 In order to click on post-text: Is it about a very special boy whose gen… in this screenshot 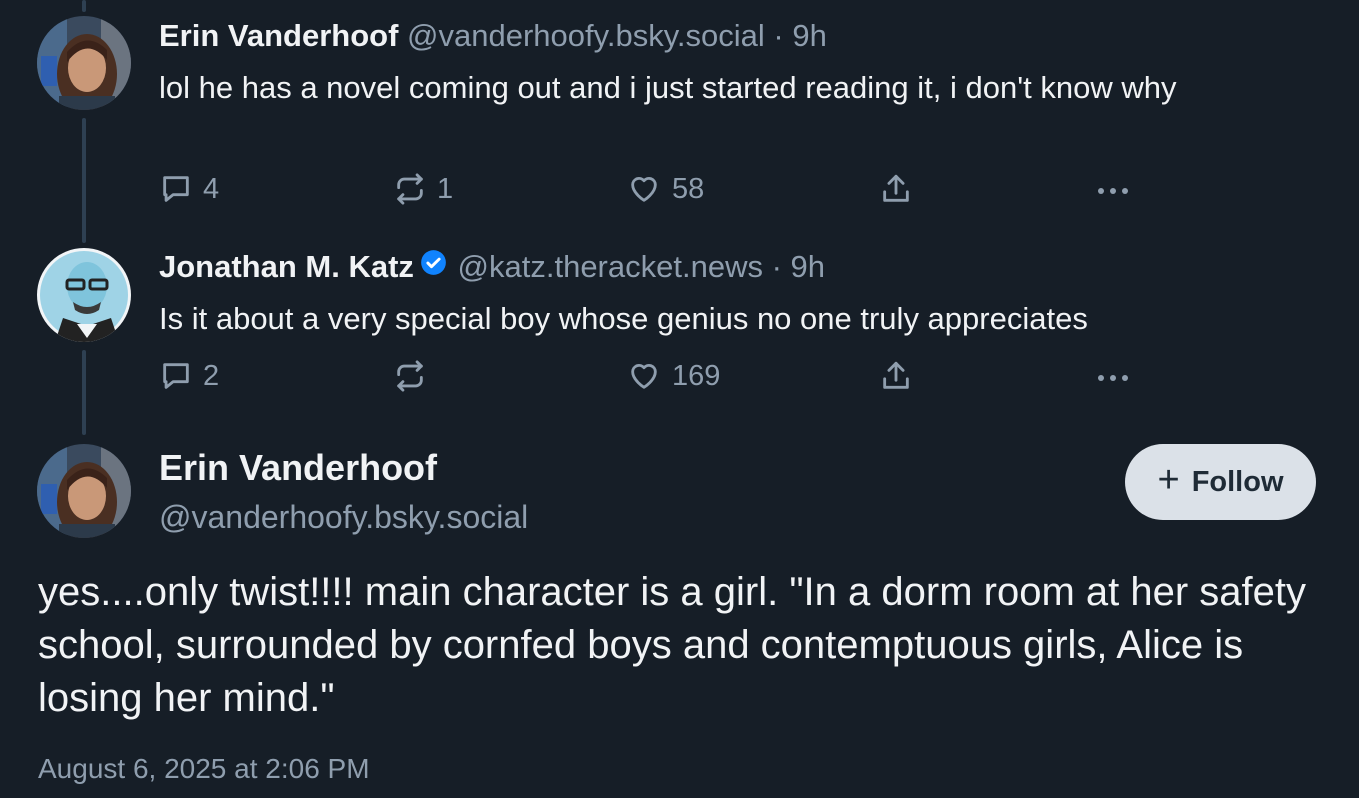, I will do `click(623, 318)`.